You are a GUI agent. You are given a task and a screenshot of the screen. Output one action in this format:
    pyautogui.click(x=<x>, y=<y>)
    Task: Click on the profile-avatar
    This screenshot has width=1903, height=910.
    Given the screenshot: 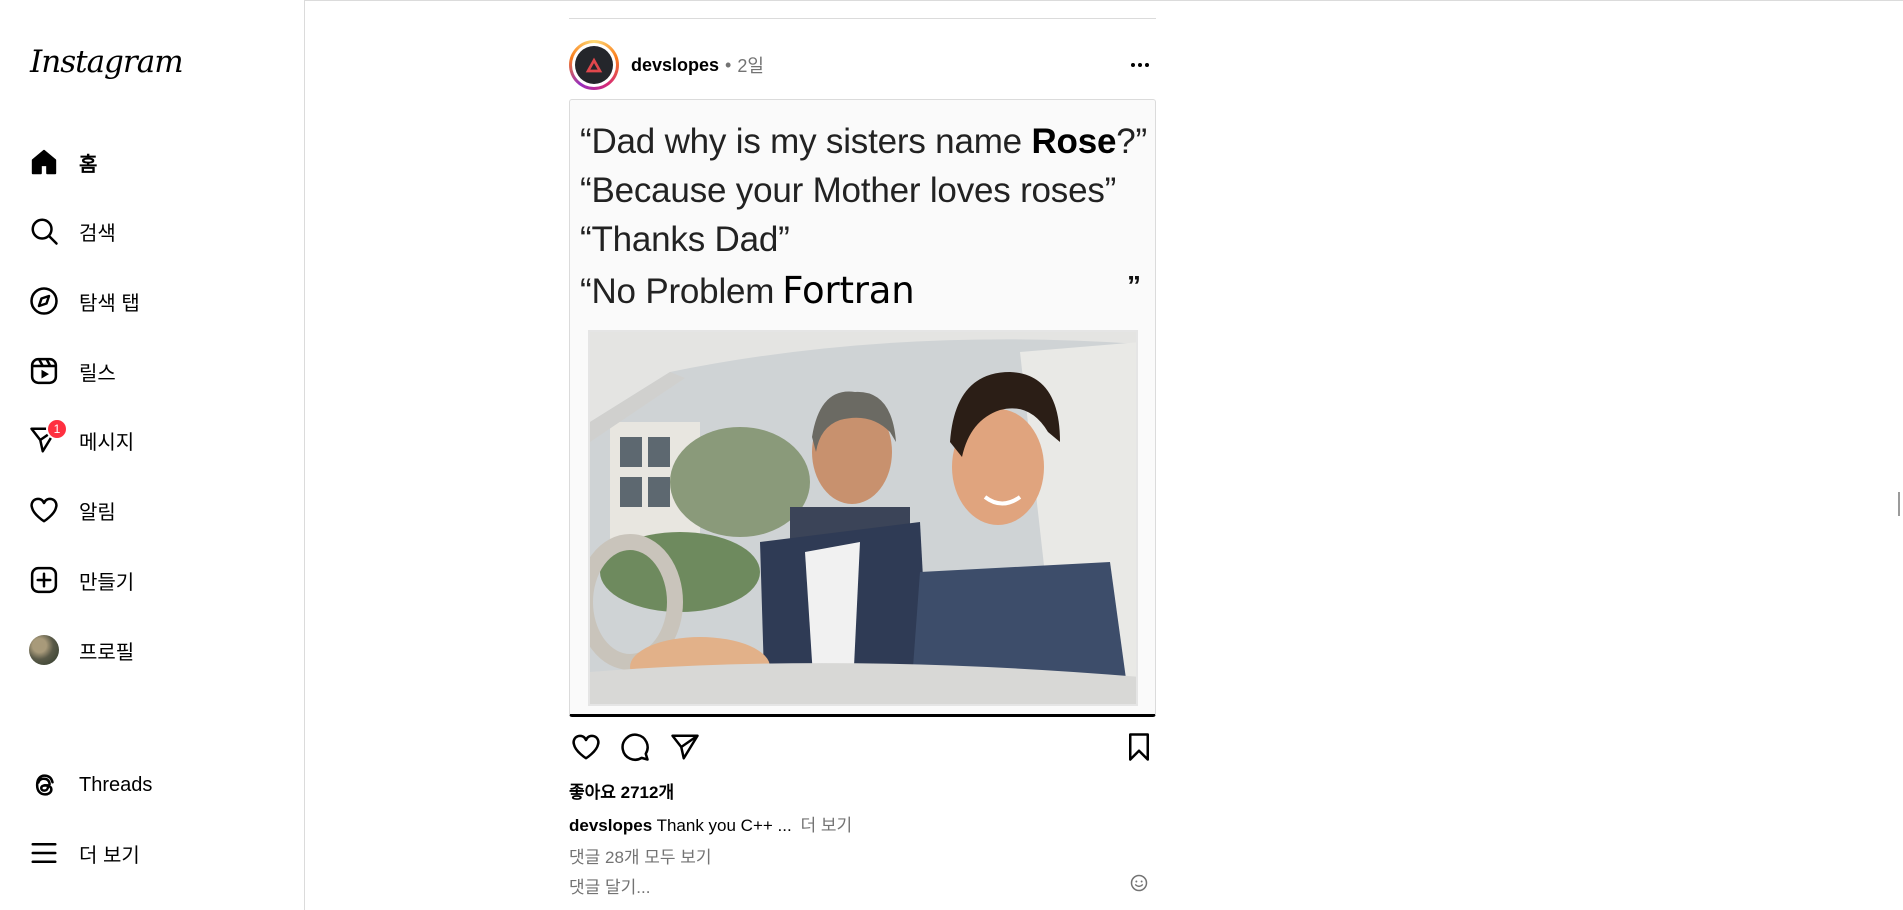 What is the action you would take?
    pyautogui.click(x=44, y=650)
    